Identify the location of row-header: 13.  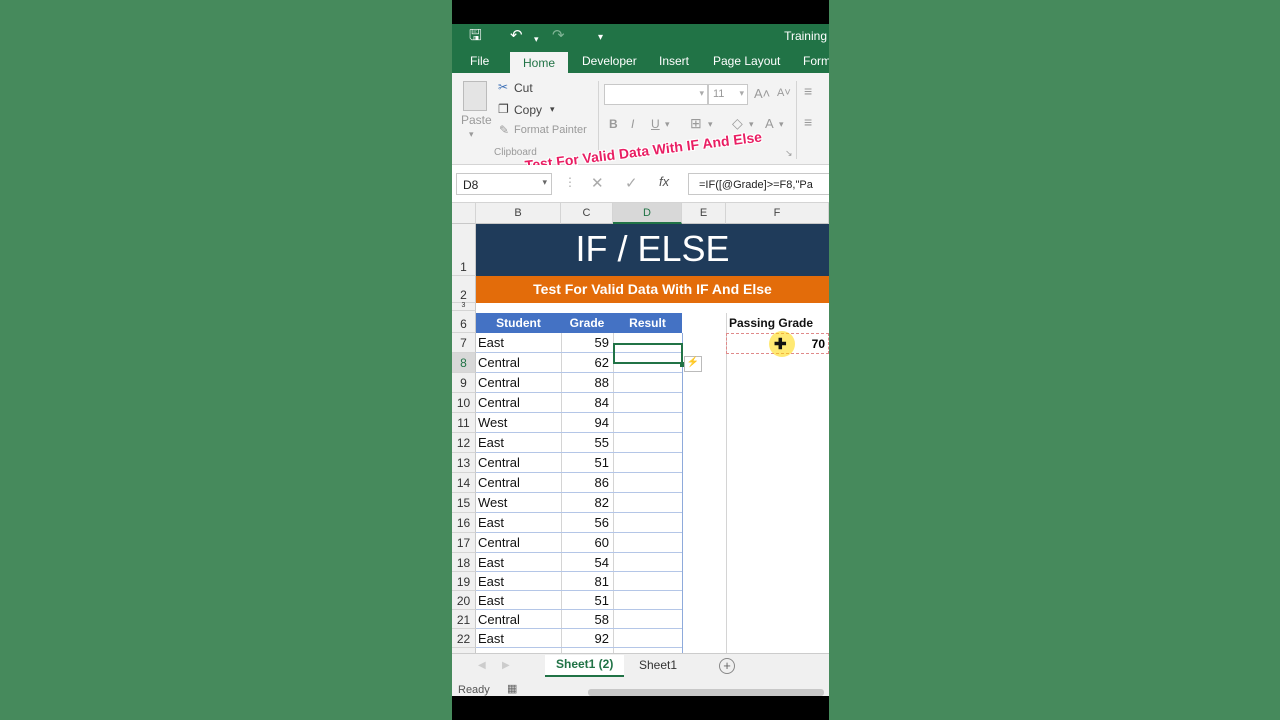
(464, 463).